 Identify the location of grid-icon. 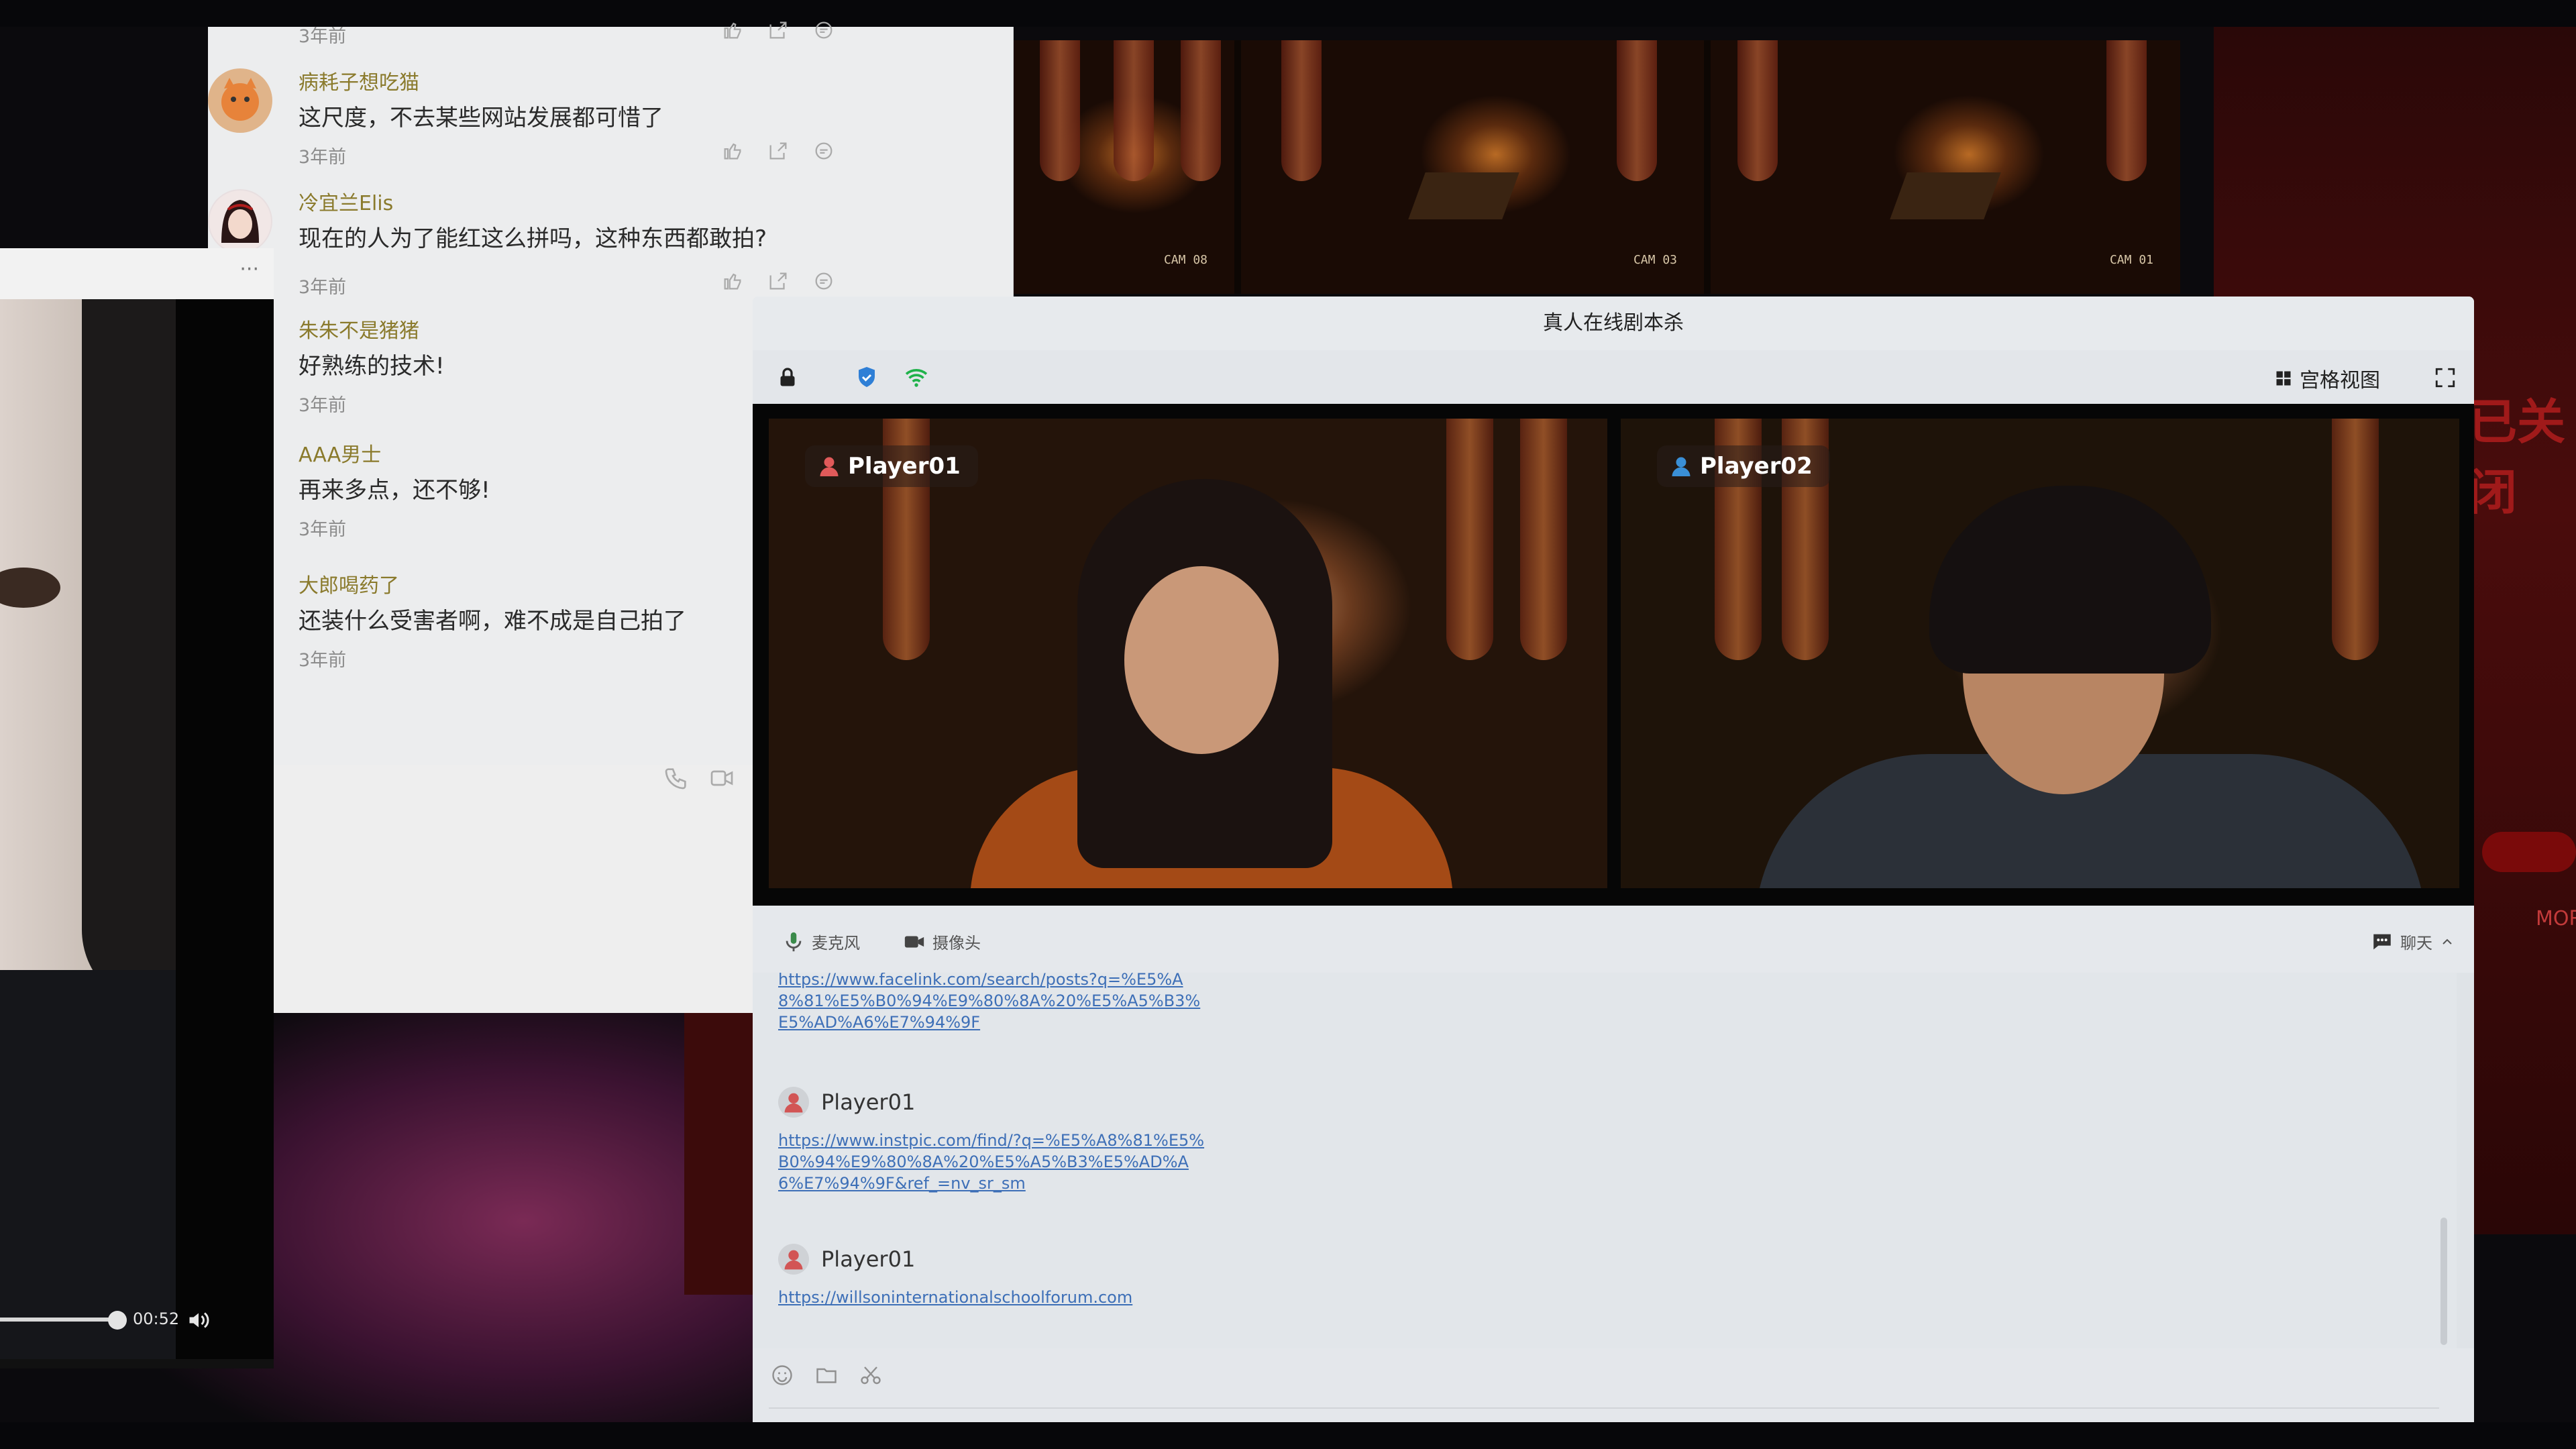
(2283, 378).